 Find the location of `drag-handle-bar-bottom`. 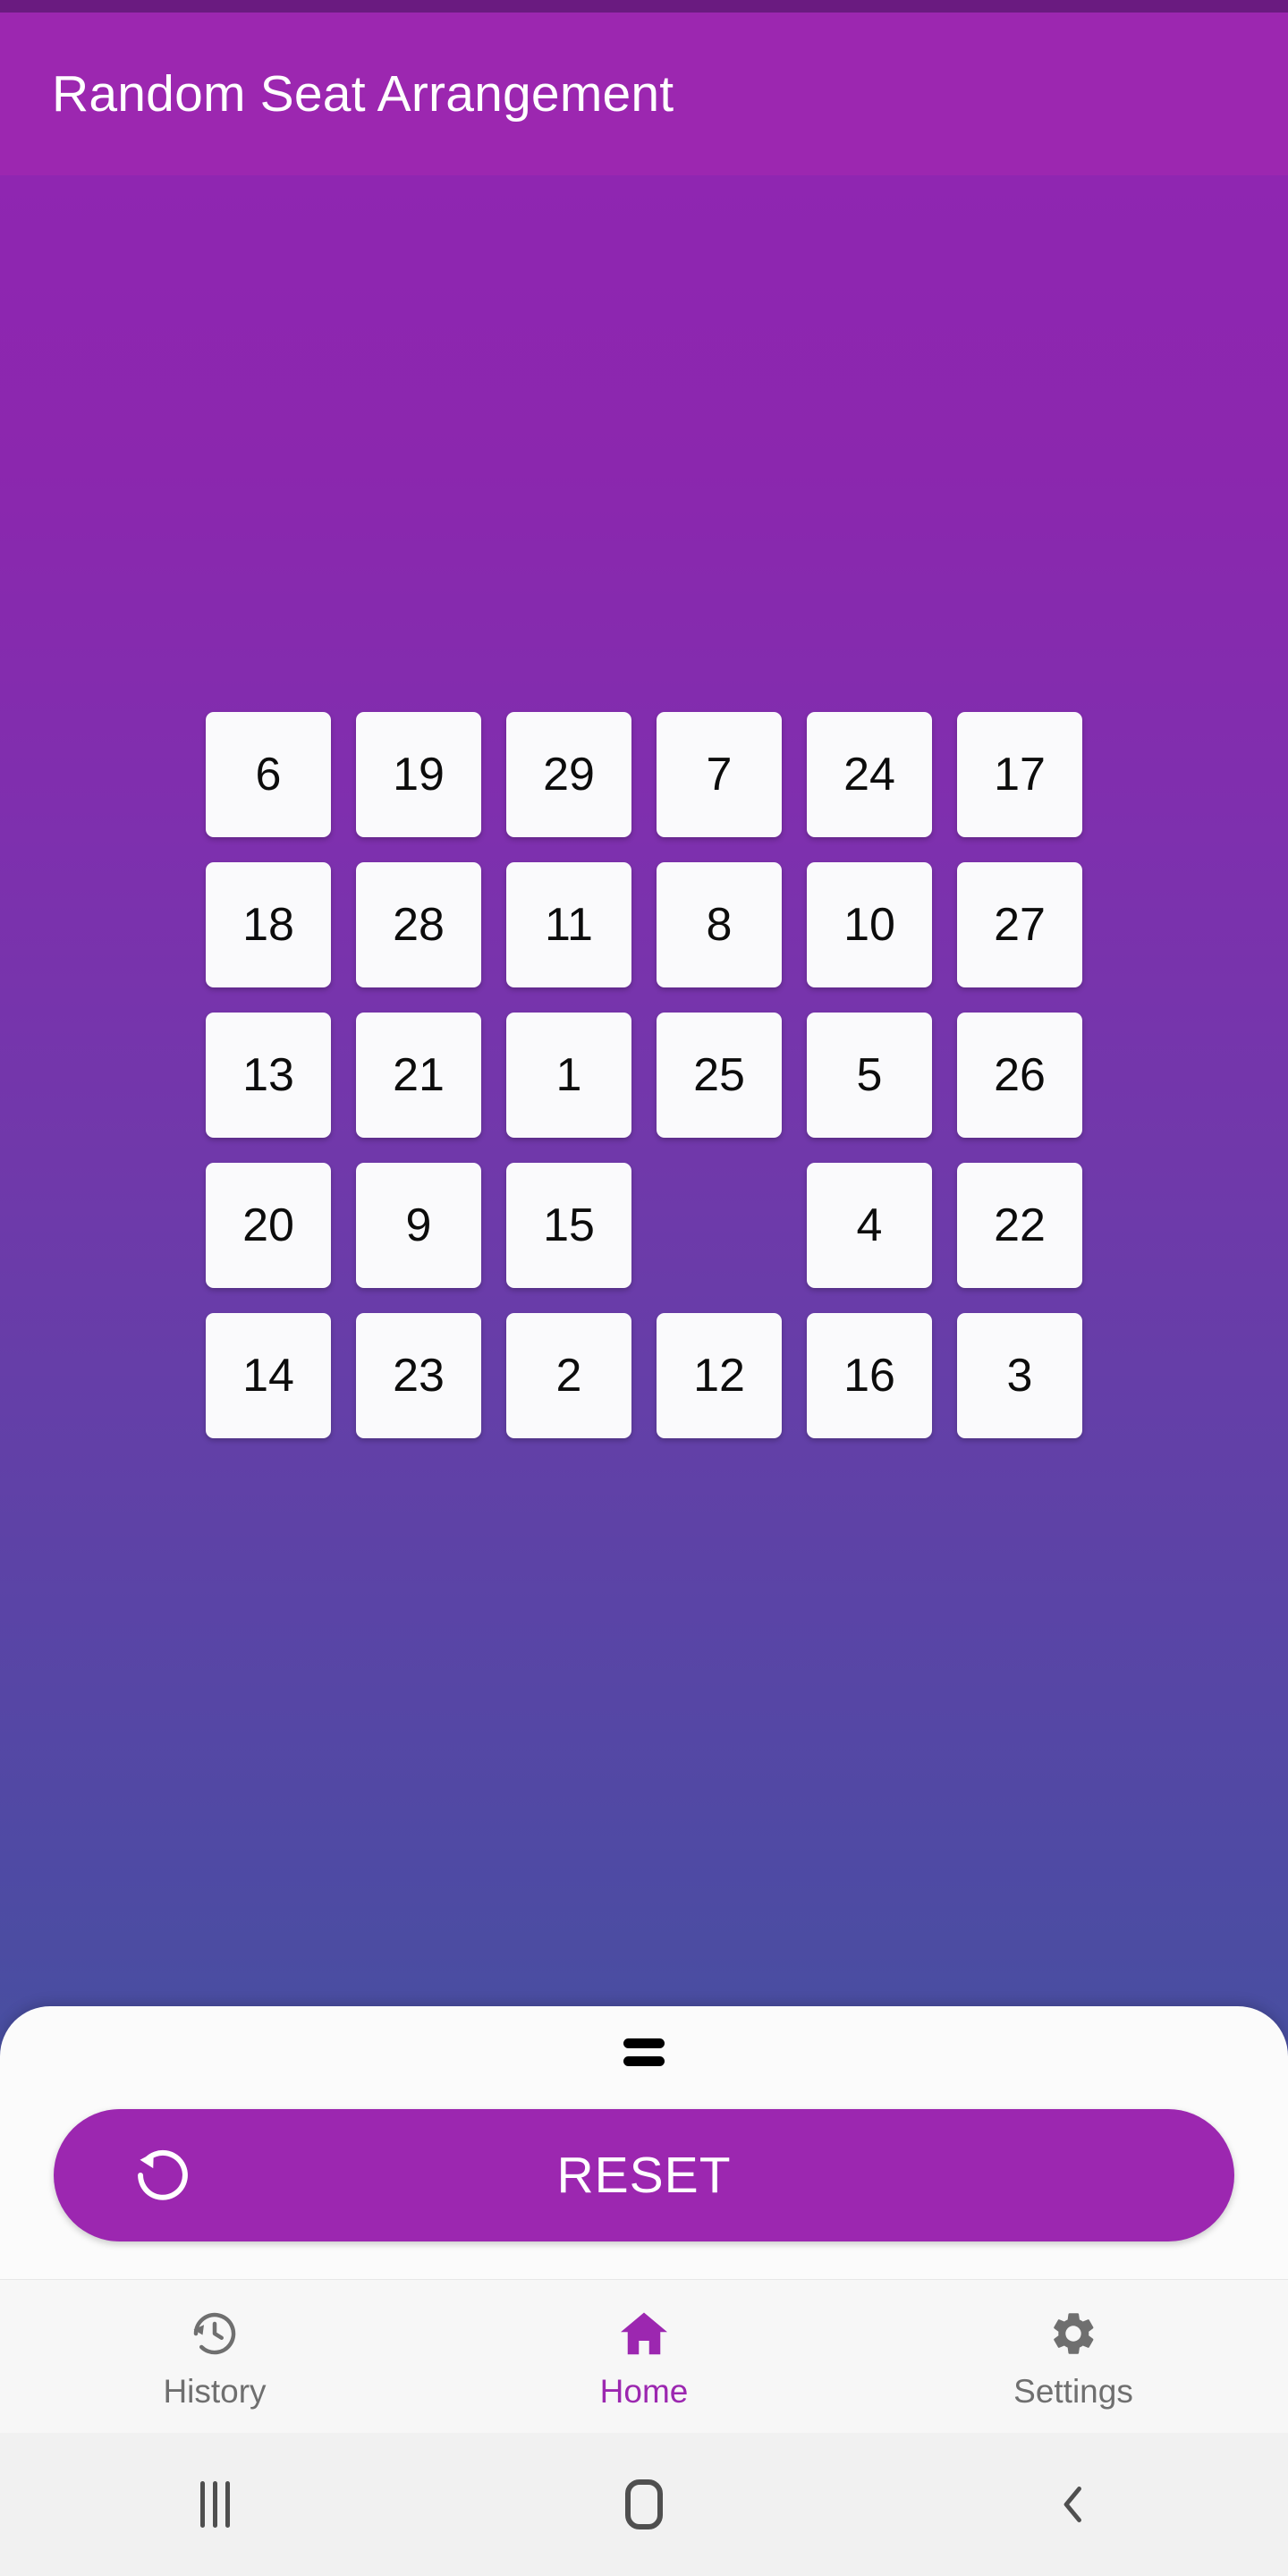

drag-handle-bar-bottom is located at coordinates (644, 2061).